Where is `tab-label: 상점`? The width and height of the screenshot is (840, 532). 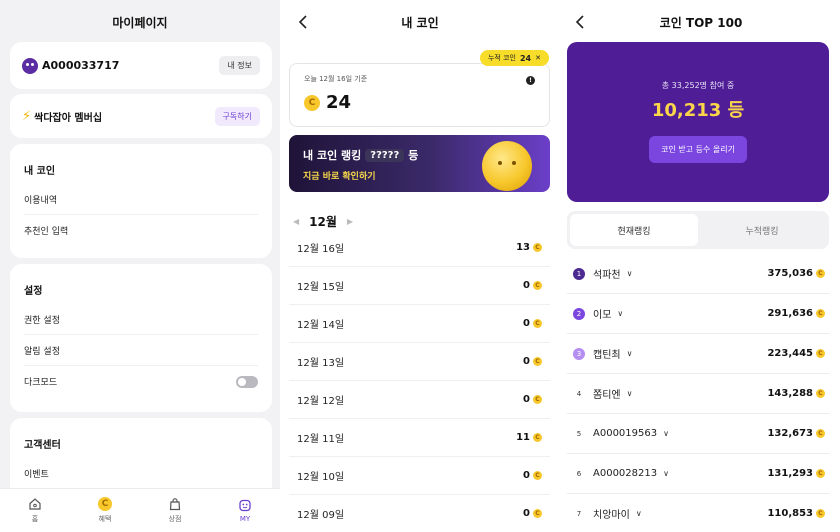 tab-label: 상점 is located at coordinates (175, 519).